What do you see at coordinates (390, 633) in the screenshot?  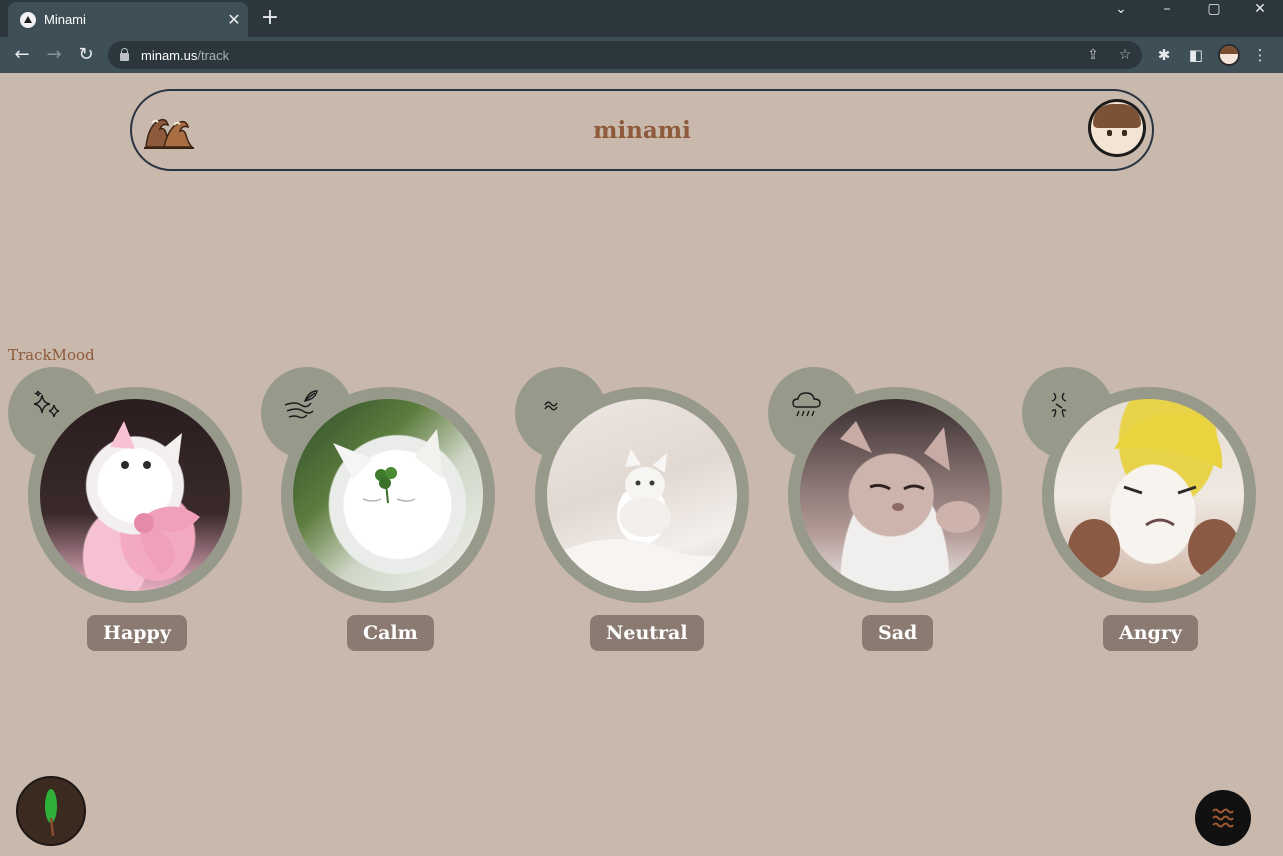 I see `mood-label-calm: Calm` at bounding box center [390, 633].